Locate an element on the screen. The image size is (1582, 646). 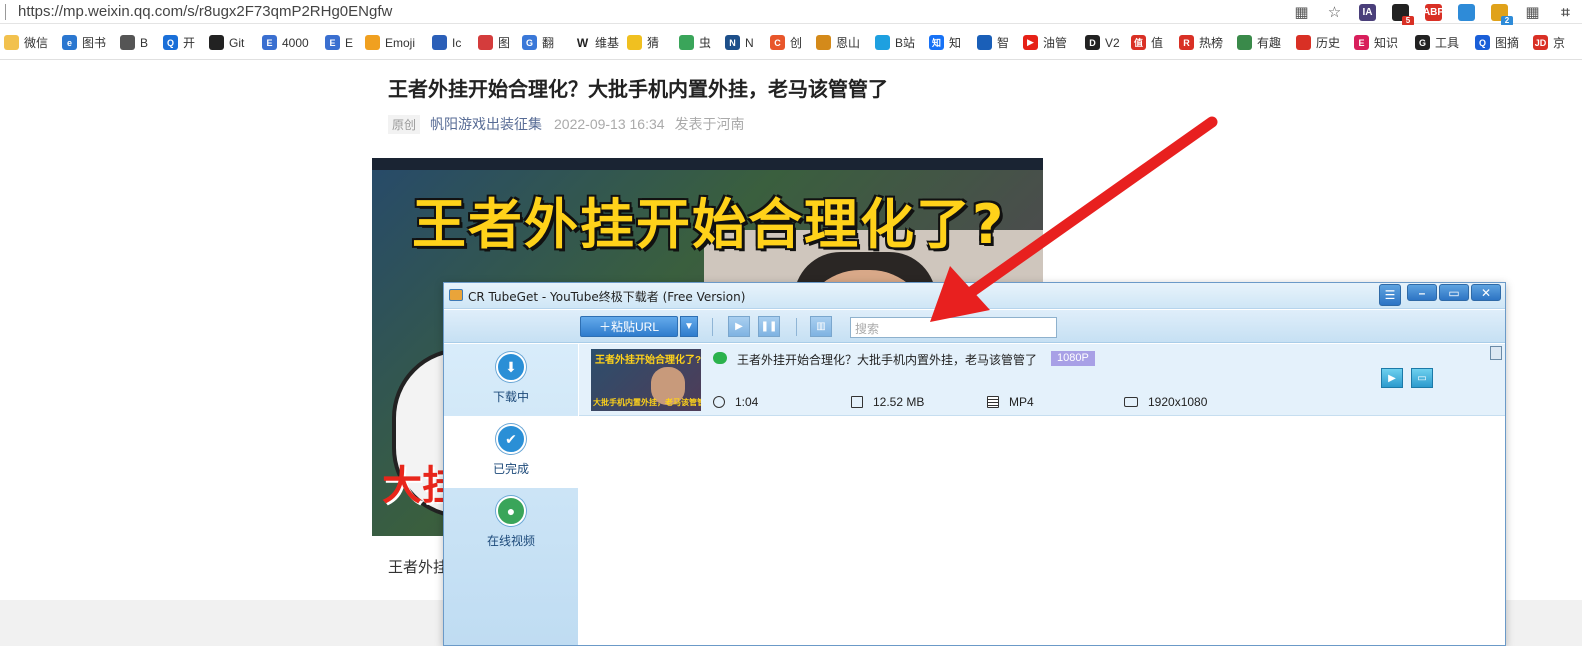
author-link: 帆阳游戏出装征集 is located at coordinates (486, 124).